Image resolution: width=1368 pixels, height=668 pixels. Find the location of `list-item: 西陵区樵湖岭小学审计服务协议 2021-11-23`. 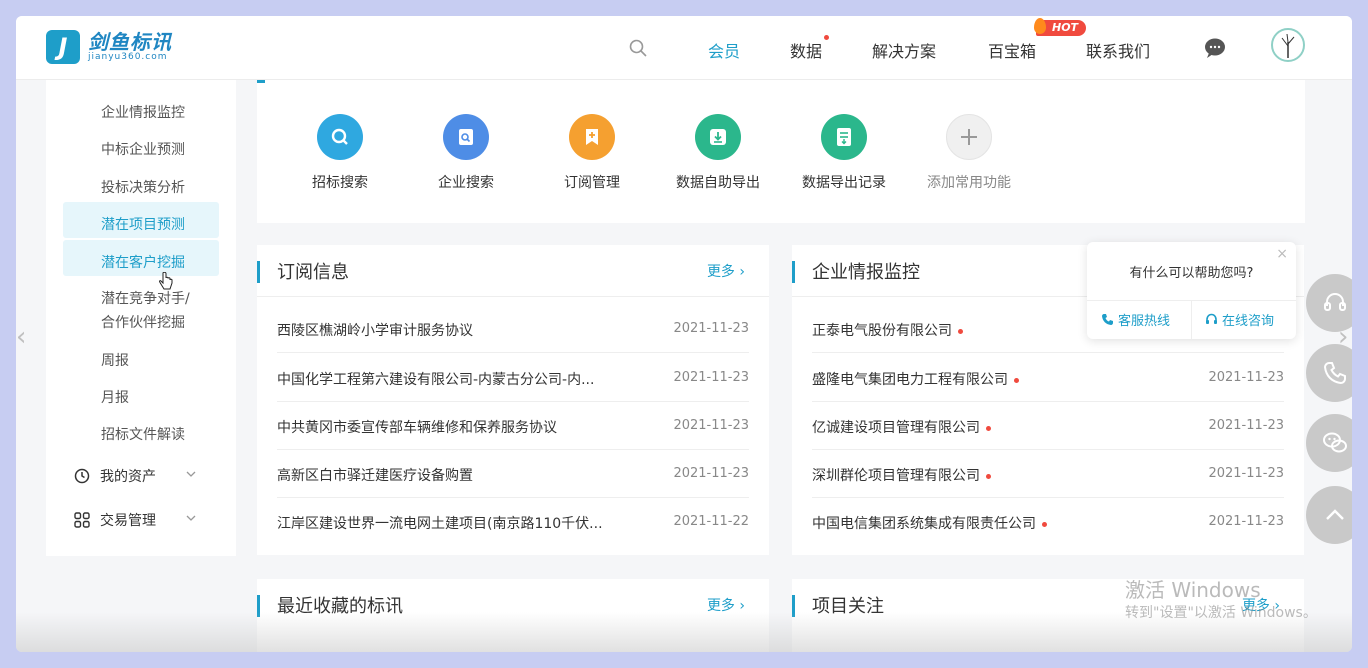

list-item: 西陵区樵湖岭小学审计服务协议 2021-11-23 is located at coordinates (513, 329).